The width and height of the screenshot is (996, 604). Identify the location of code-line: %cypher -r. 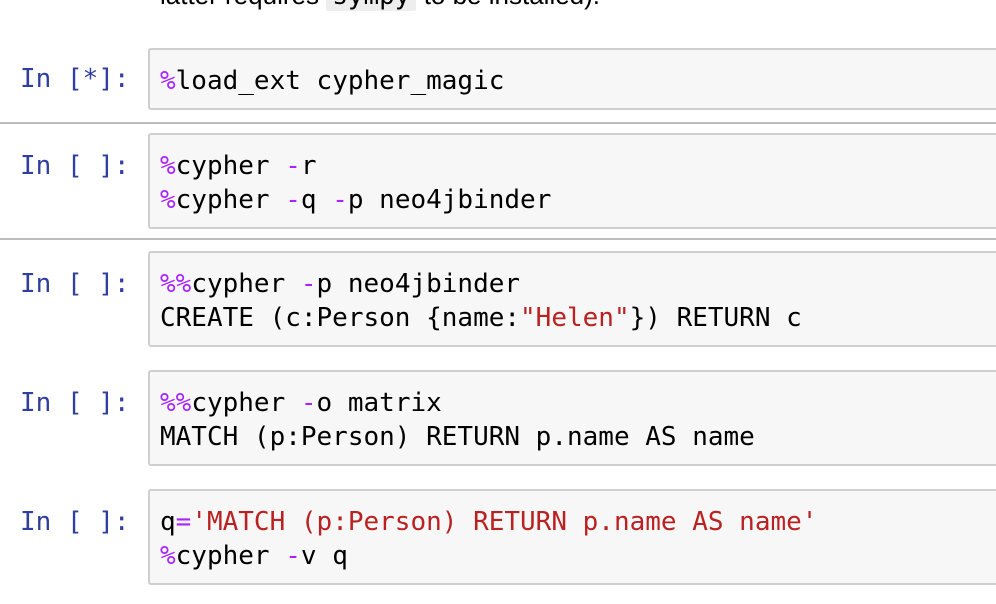
(238, 166).